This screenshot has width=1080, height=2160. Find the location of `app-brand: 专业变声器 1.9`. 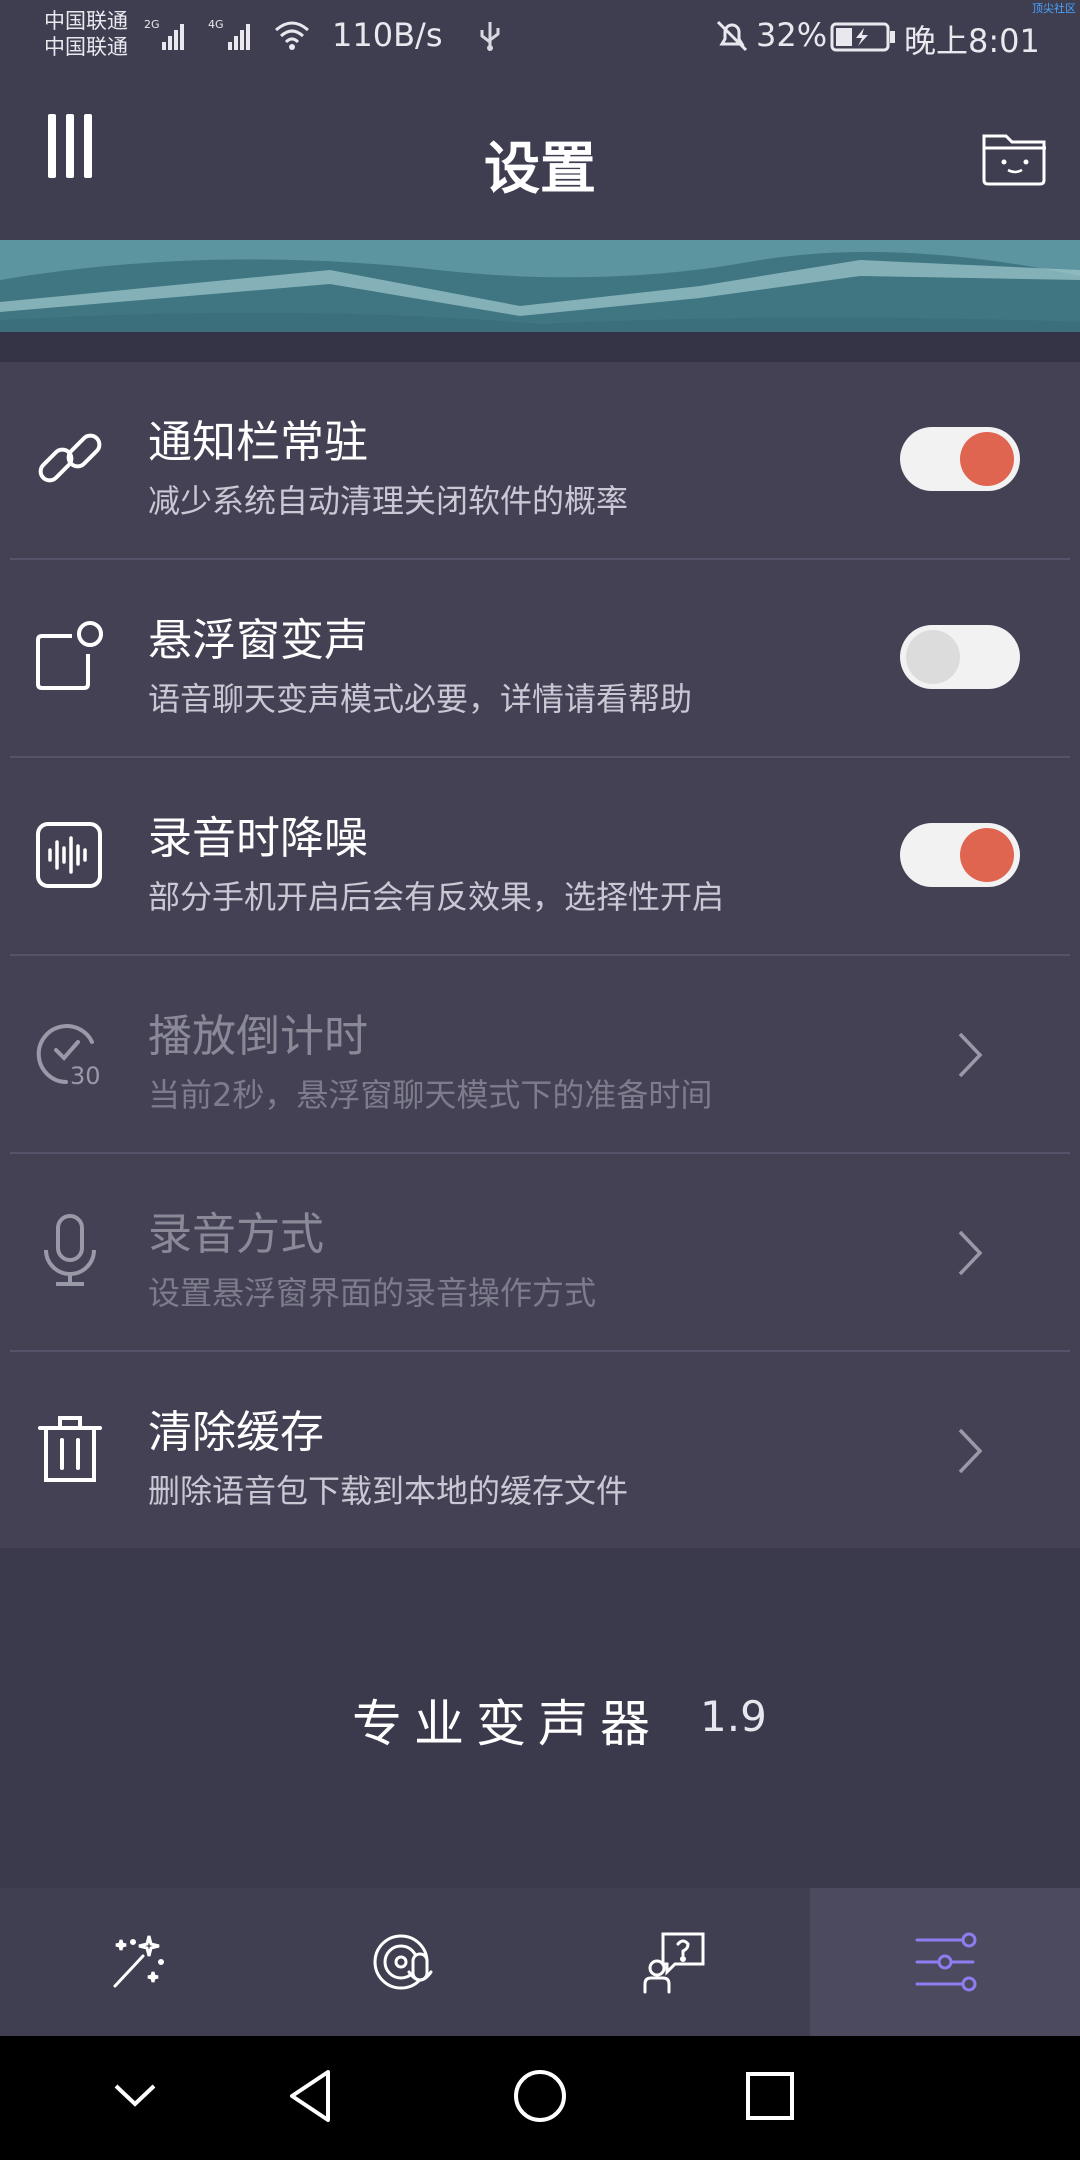

app-brand: 专业变声器 1.9 is located at coordinates (540, 1716).